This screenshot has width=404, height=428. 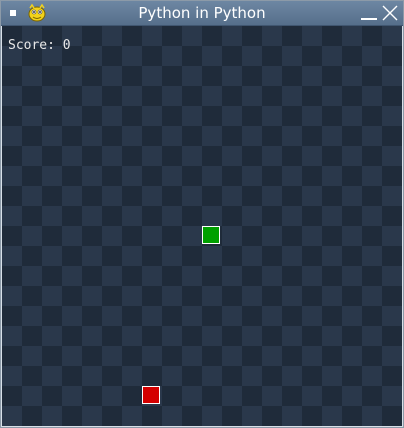 What do you see at coordinates (390, 13) in the screenshot?
I see `close-icon` at bounding box center [390, 13].